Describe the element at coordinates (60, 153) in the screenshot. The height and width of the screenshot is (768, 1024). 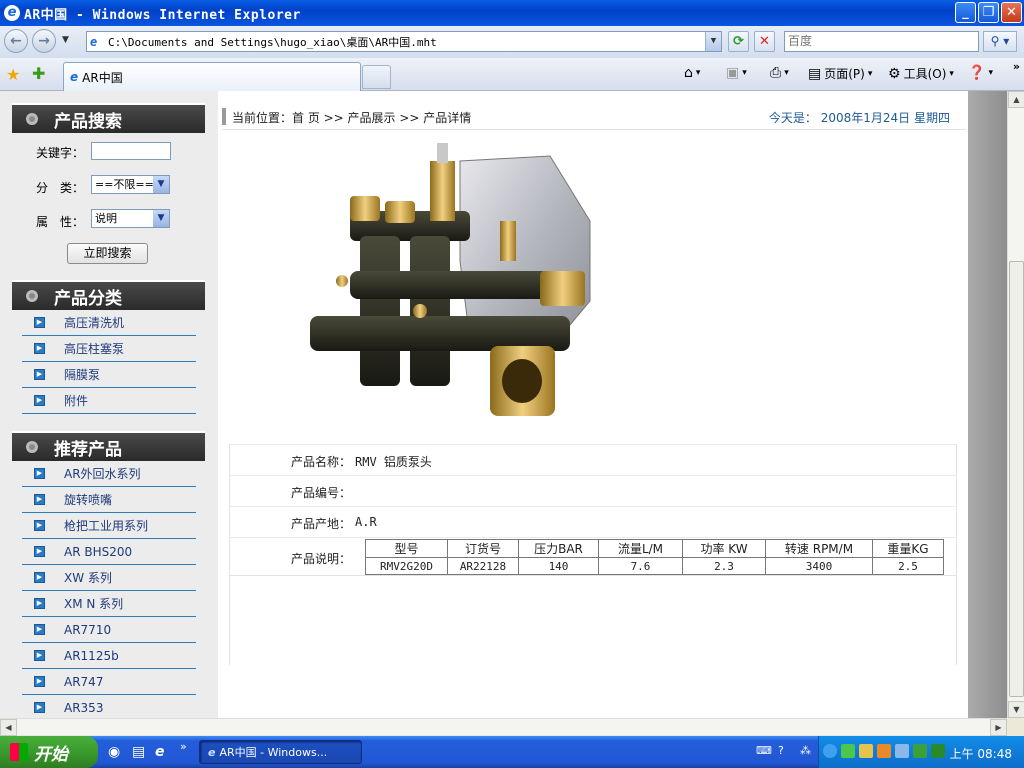
I see `keyword-label: 关键字：` at that location.